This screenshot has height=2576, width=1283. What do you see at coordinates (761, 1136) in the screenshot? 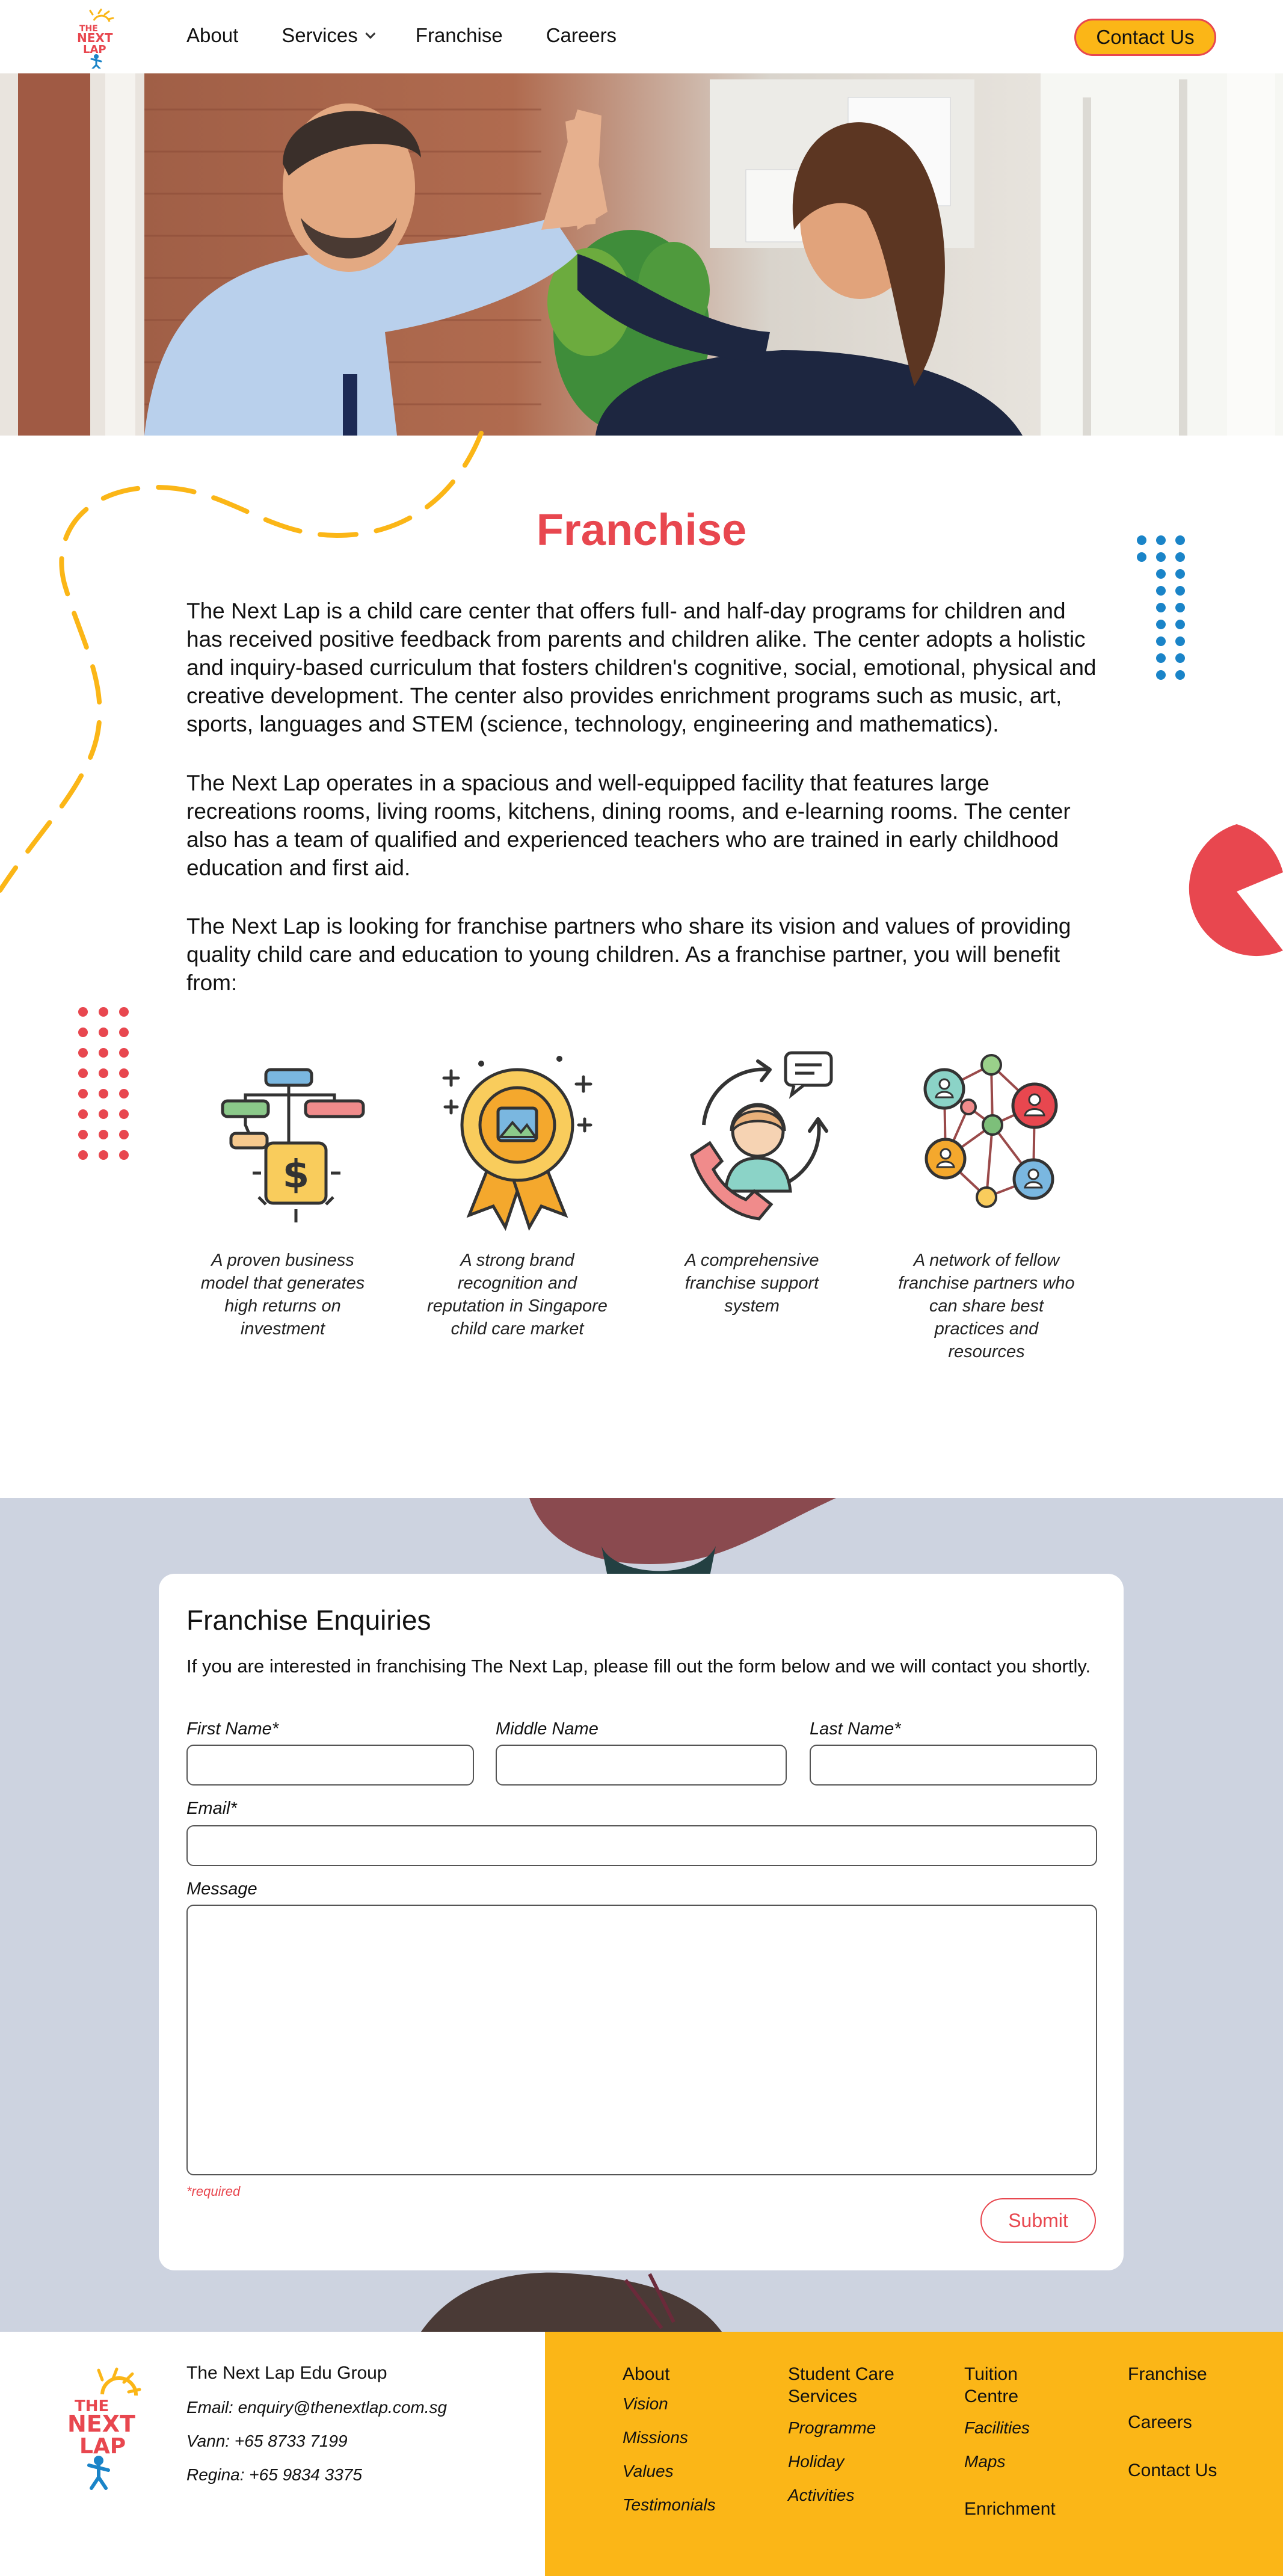
I see `support-agent-icon` at bounding box center [761, 1136].